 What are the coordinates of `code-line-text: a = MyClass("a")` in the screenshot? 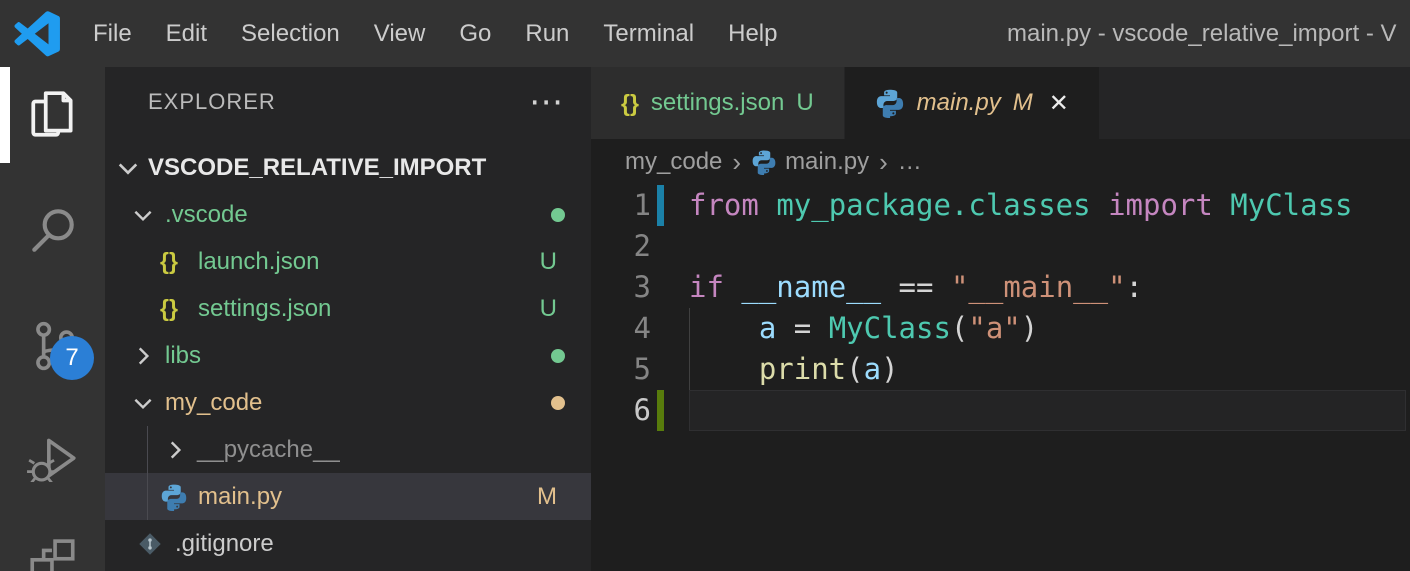 It's located at (898, 328).